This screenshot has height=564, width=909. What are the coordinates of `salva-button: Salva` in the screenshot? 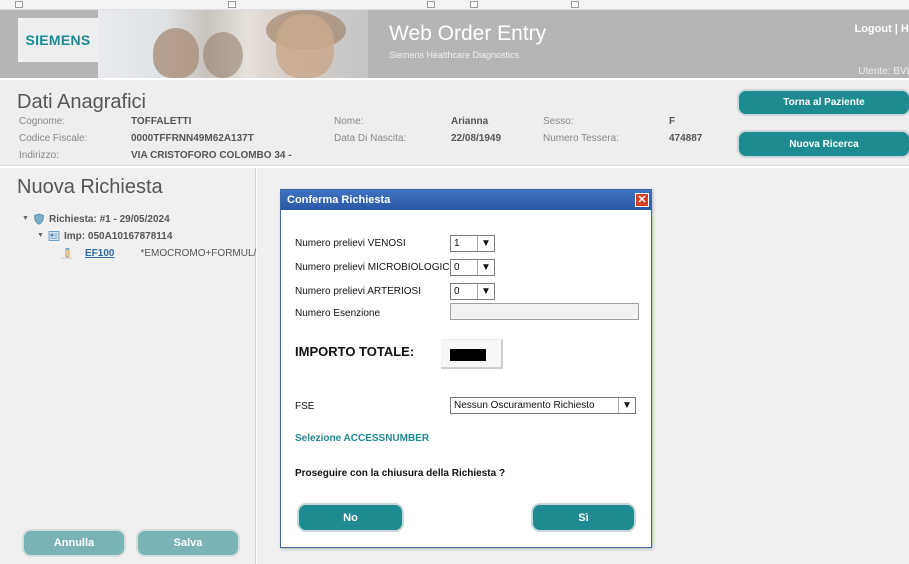 It's located at (188, 543).